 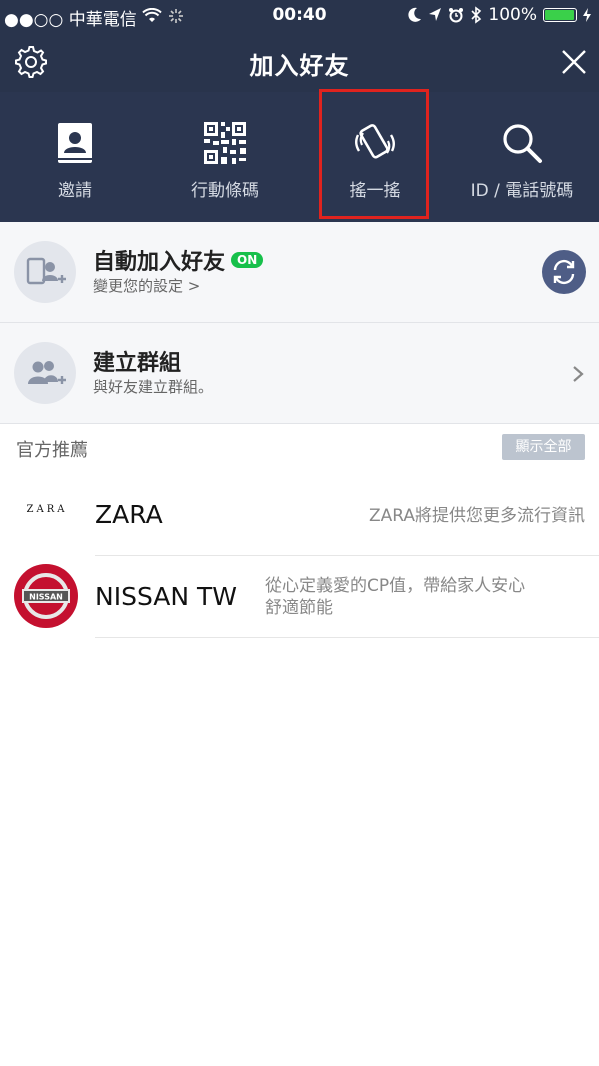 What do you see at coordinates (522, 191) in the screenshot?
I see `tab-id-phone-label: ID / 電話號碼` at bounding box center [522, 191].